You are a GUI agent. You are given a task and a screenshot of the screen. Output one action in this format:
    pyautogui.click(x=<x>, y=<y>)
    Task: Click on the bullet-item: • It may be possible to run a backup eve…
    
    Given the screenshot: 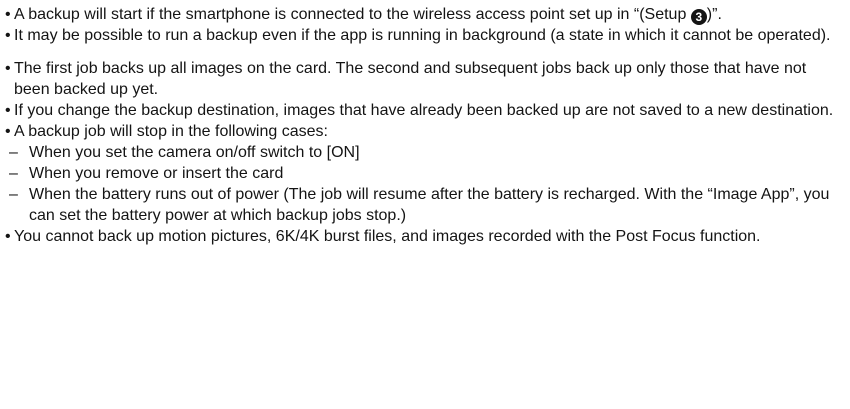 What is the action you would take?
    pyautogui.click(x=425, y=35)
    